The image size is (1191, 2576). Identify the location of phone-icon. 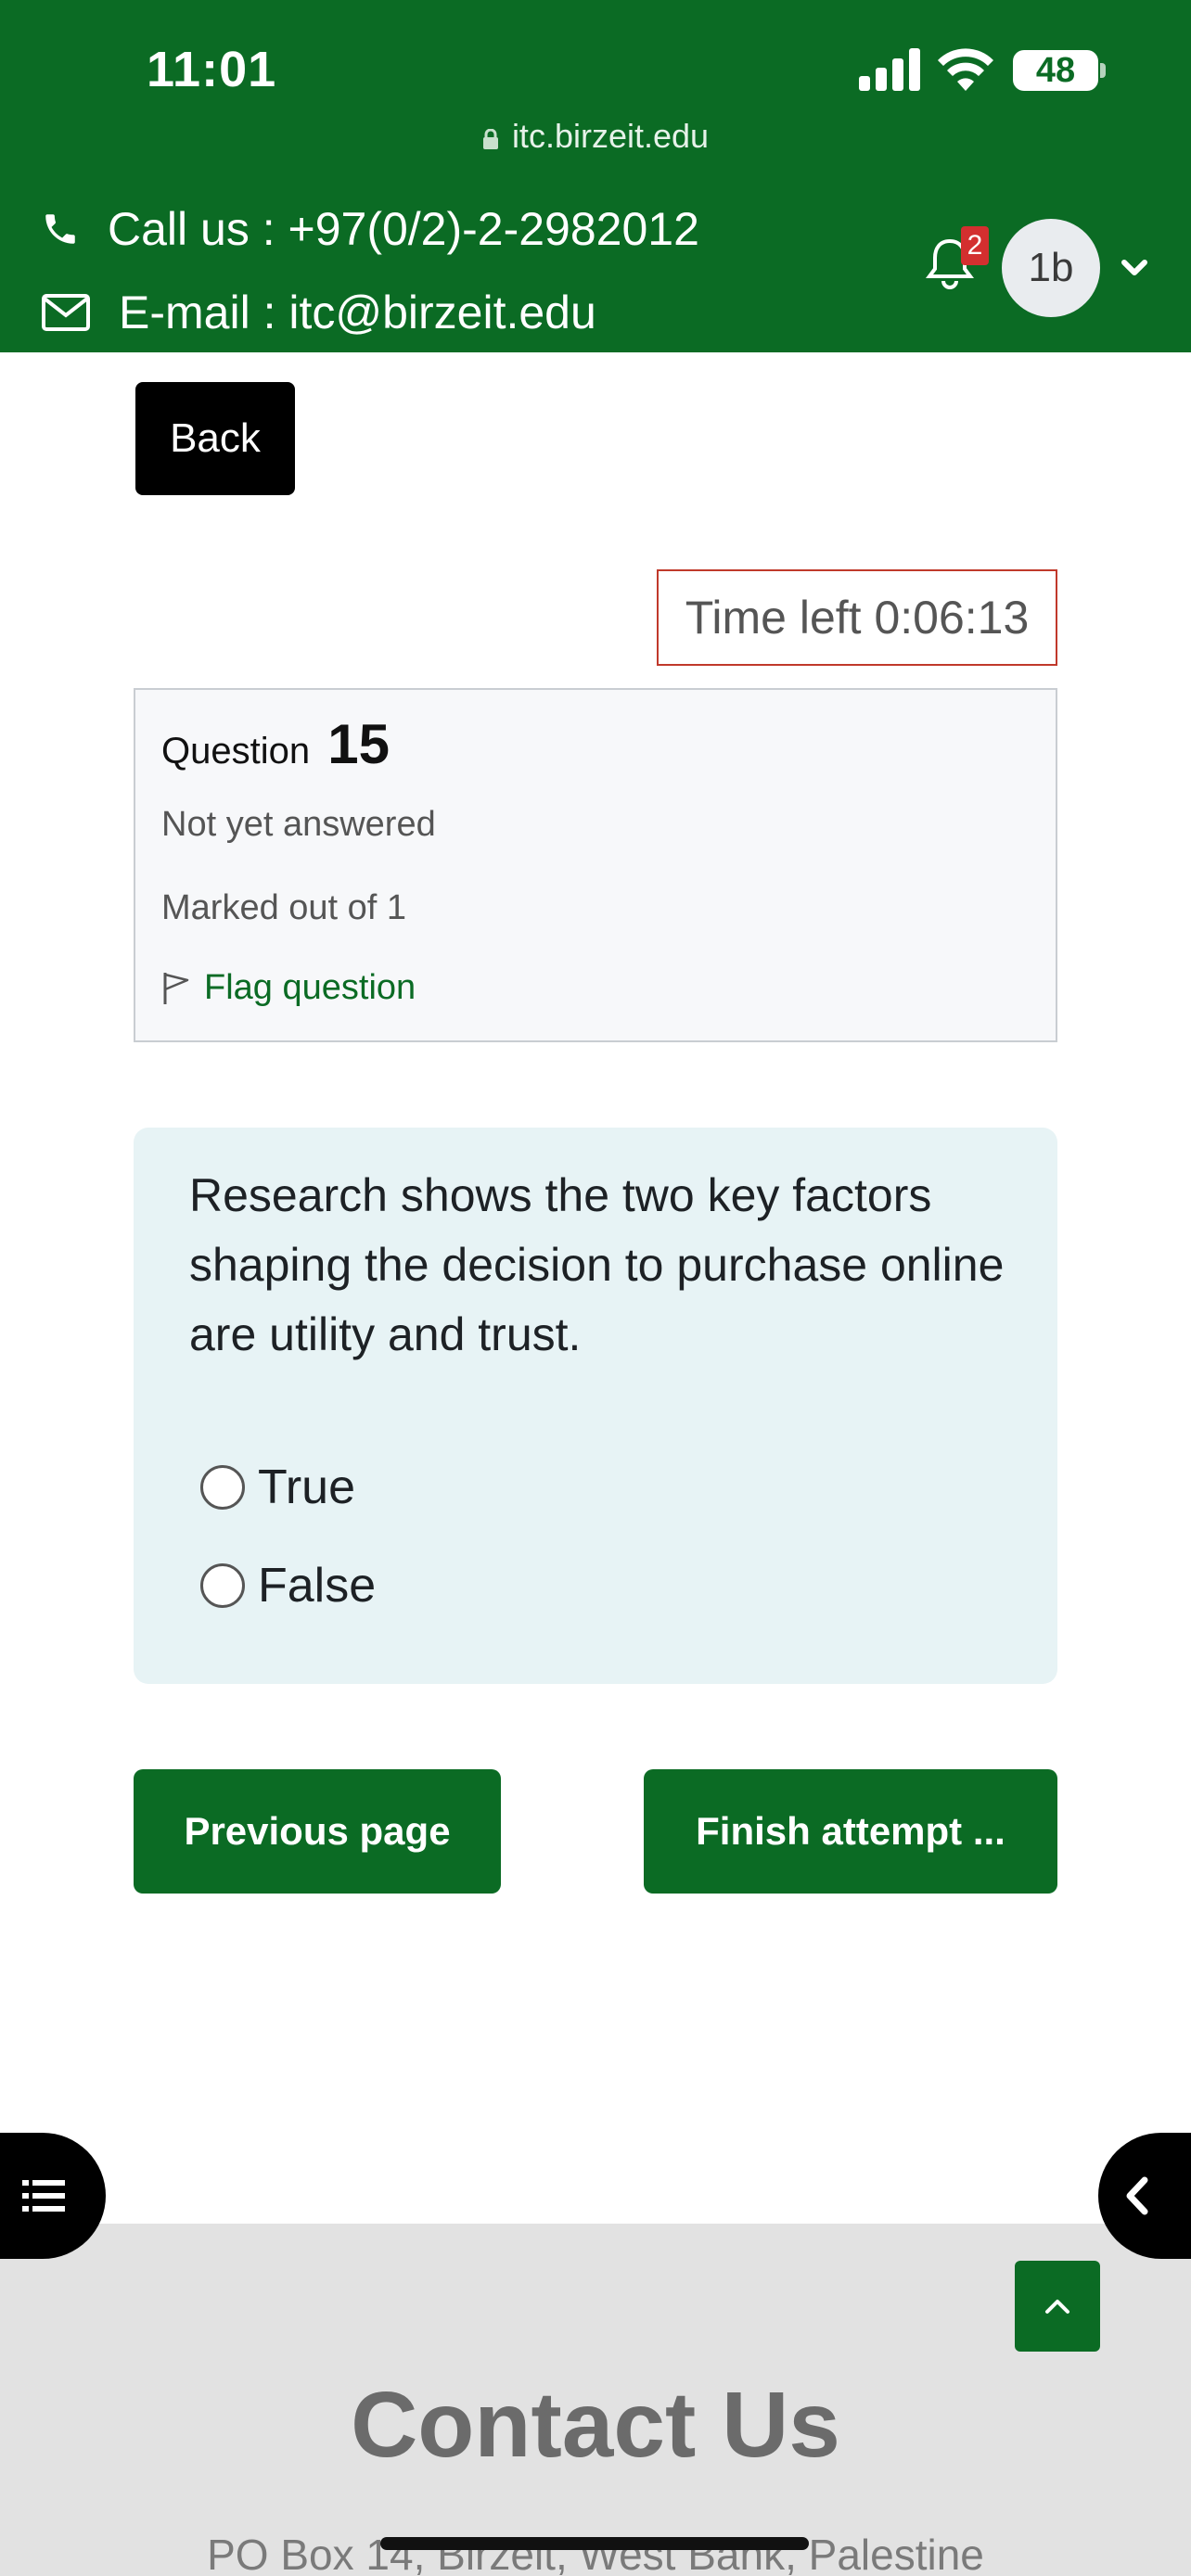
(60, 229).